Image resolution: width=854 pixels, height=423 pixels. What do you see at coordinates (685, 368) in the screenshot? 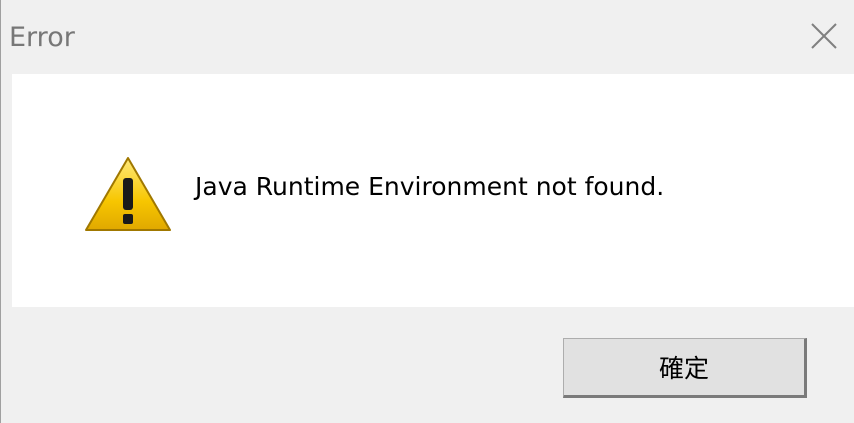
I see `ok-button: 確定` at bounding box center [685, 368].